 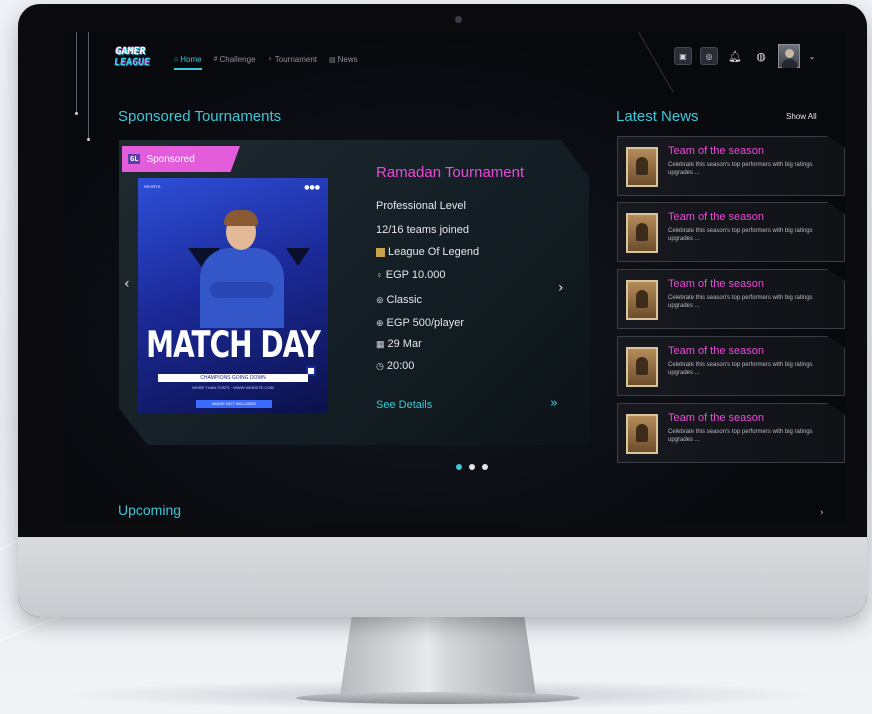 I want to click on cup-icon: ♀, so click(x=270, y=59).